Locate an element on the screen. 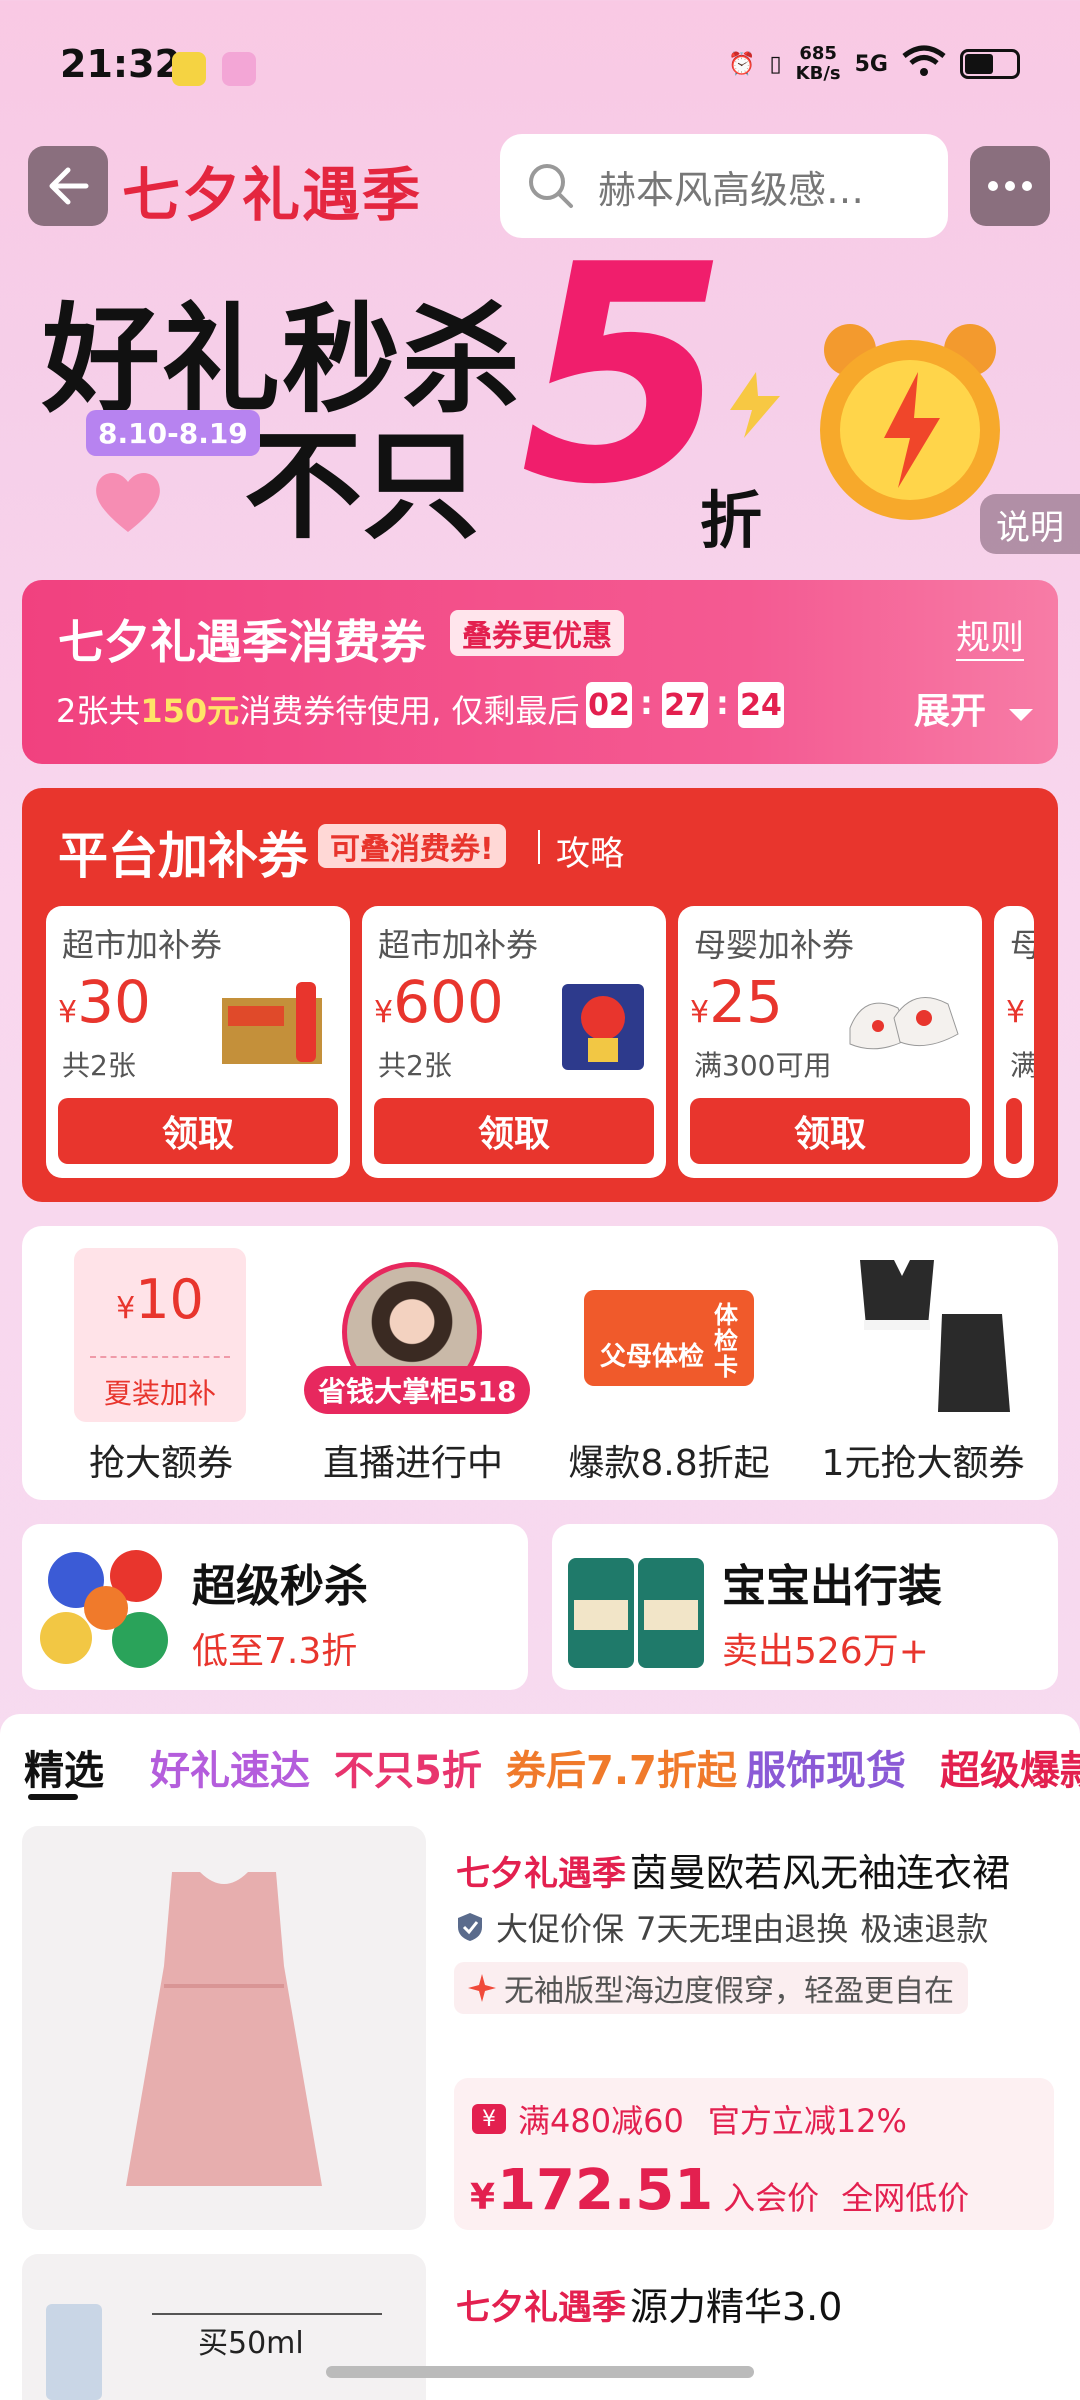  net-speed-unit: KB/s is located at coordinates (818, 73).